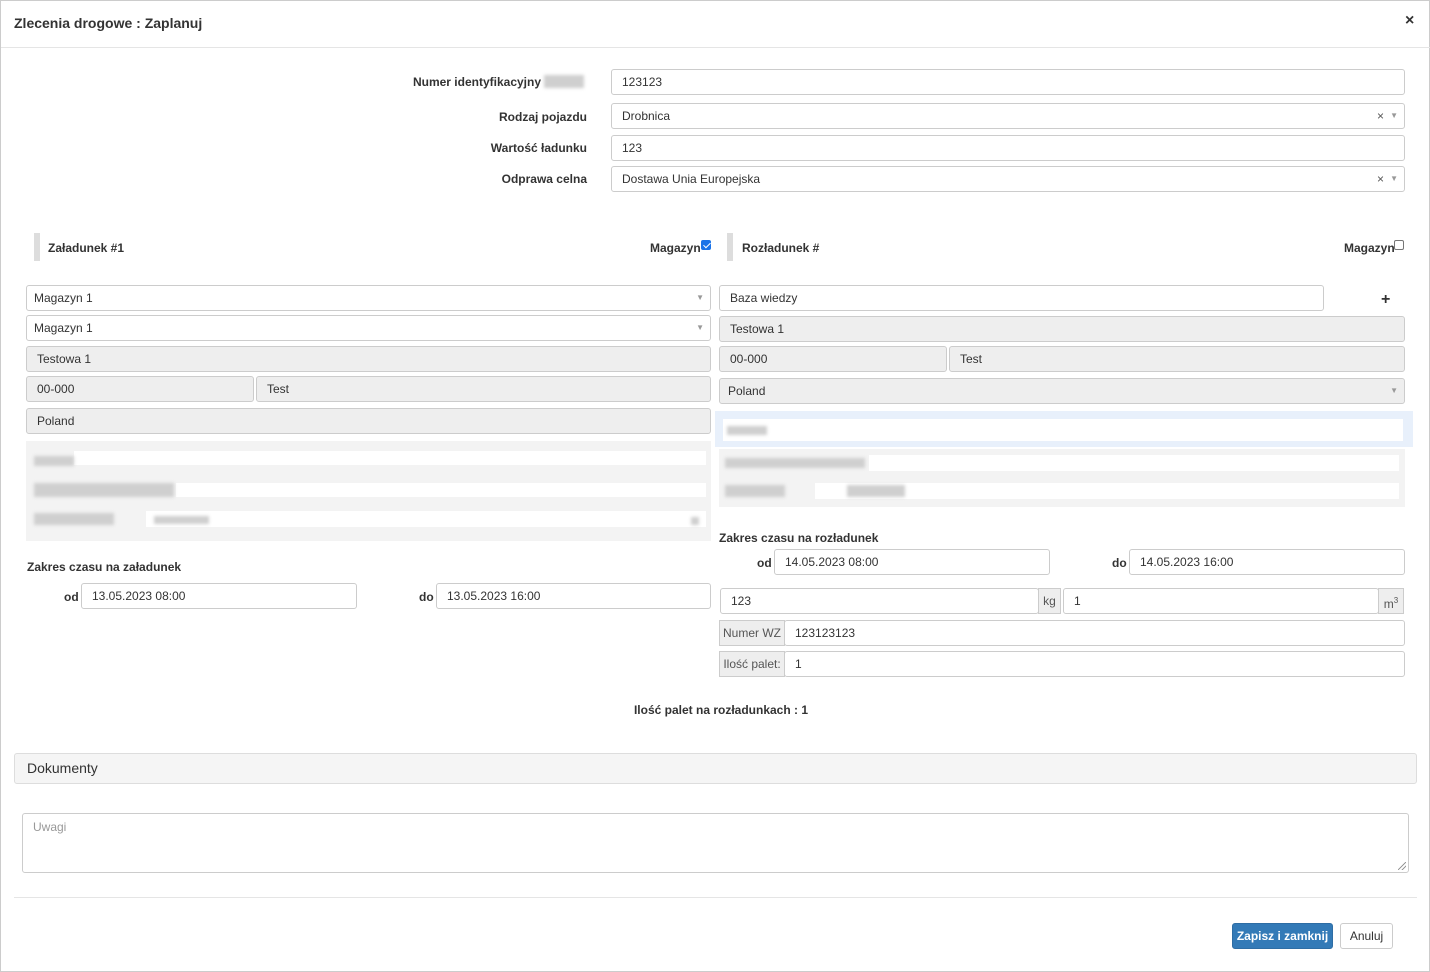 This screenshot has height=972, width=1430. I want to click on add-unloading-icon: +, so click(1385, 300).